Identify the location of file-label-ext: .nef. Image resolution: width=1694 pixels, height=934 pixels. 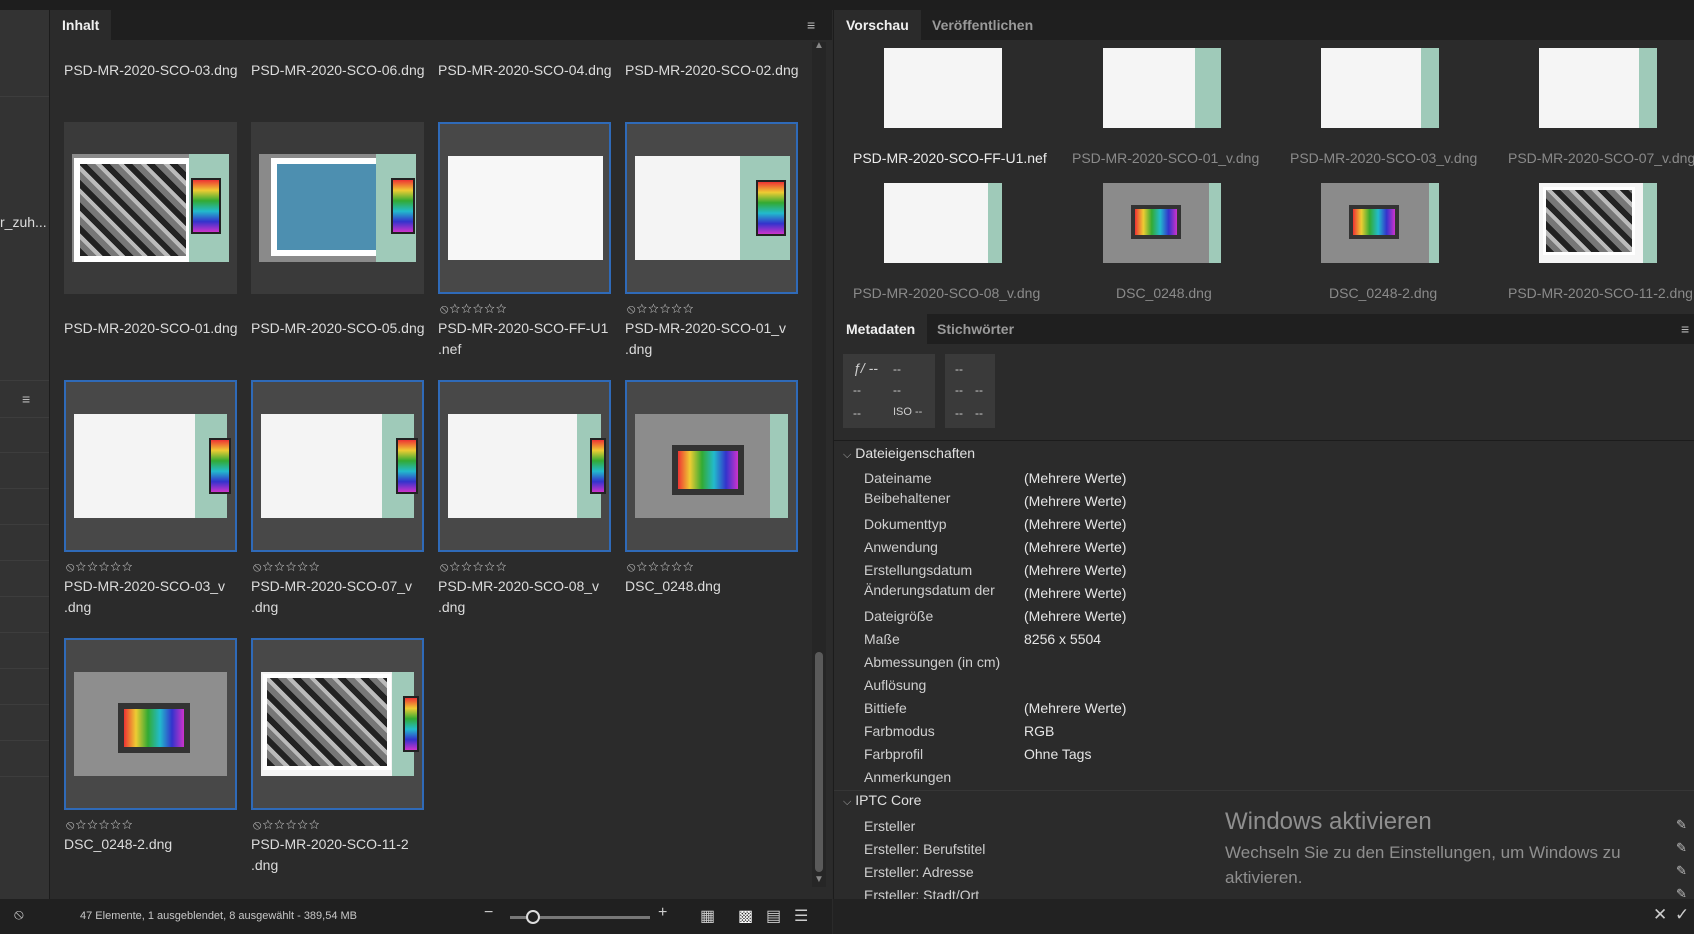
(449, 349).